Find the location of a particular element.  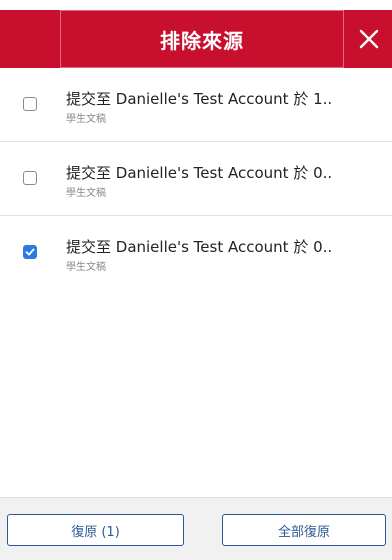

checkmark-icon is located at coordinates (30, 252).